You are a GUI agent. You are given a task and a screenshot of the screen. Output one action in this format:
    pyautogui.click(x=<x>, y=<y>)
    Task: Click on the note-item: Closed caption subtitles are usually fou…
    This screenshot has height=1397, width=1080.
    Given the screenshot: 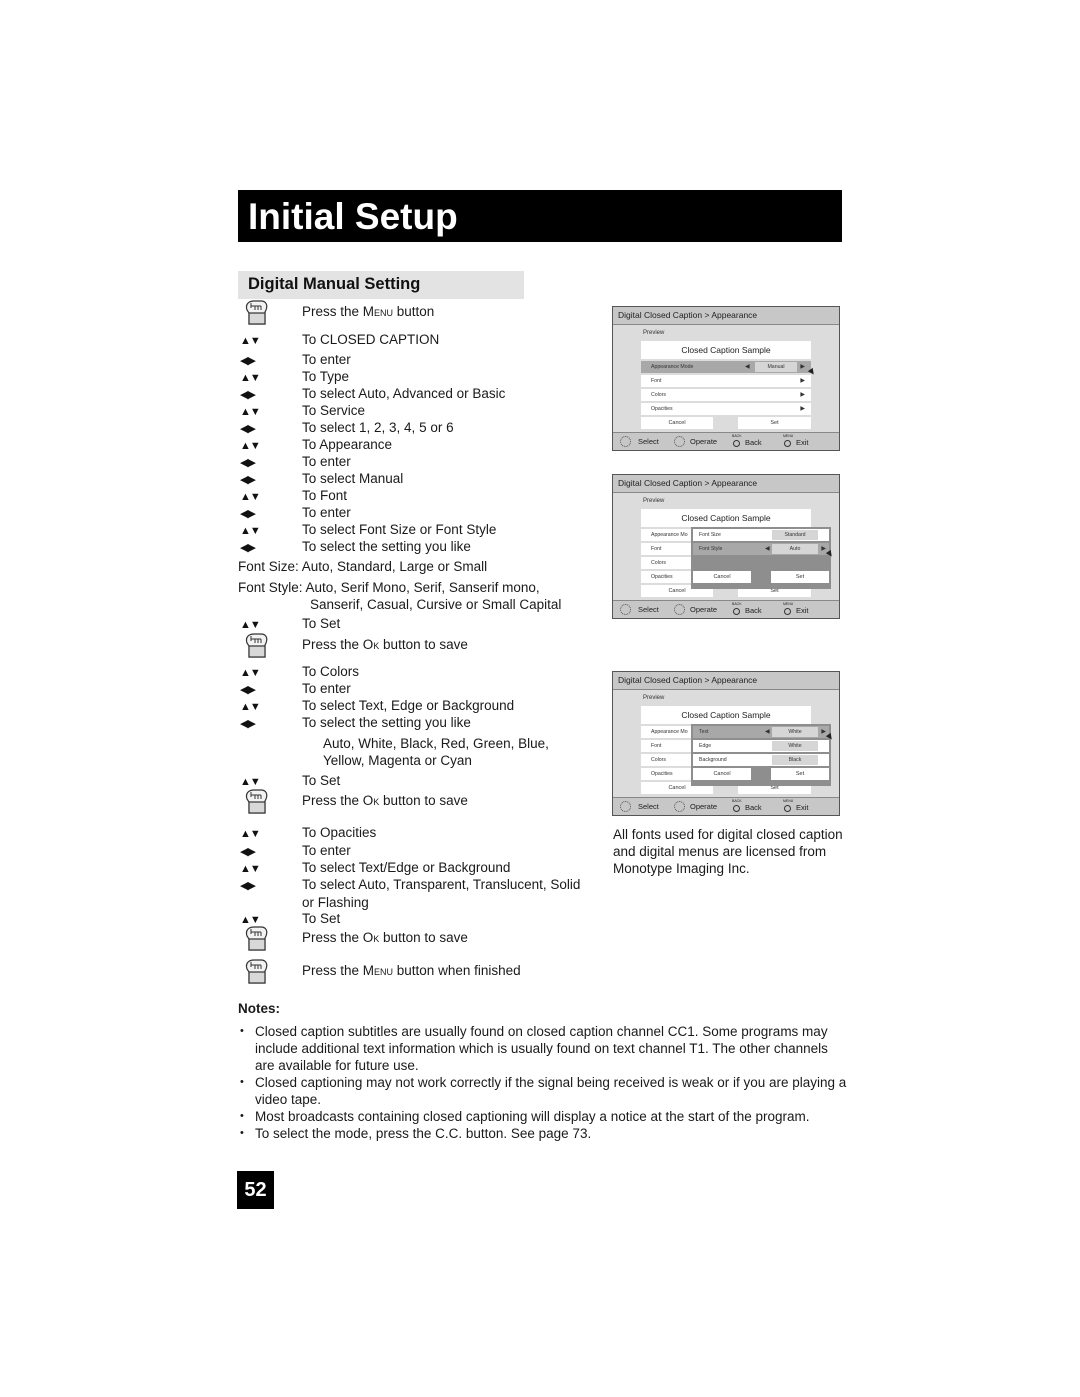 What is the action you would take?
    pyautogui.click(x=543, y=1048)
    